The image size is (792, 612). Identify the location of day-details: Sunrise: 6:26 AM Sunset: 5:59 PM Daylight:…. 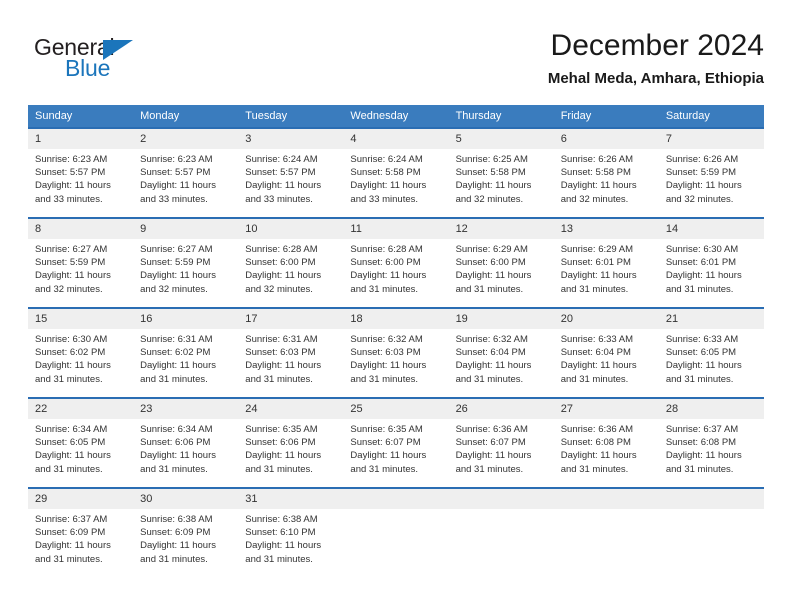
(711, 177).